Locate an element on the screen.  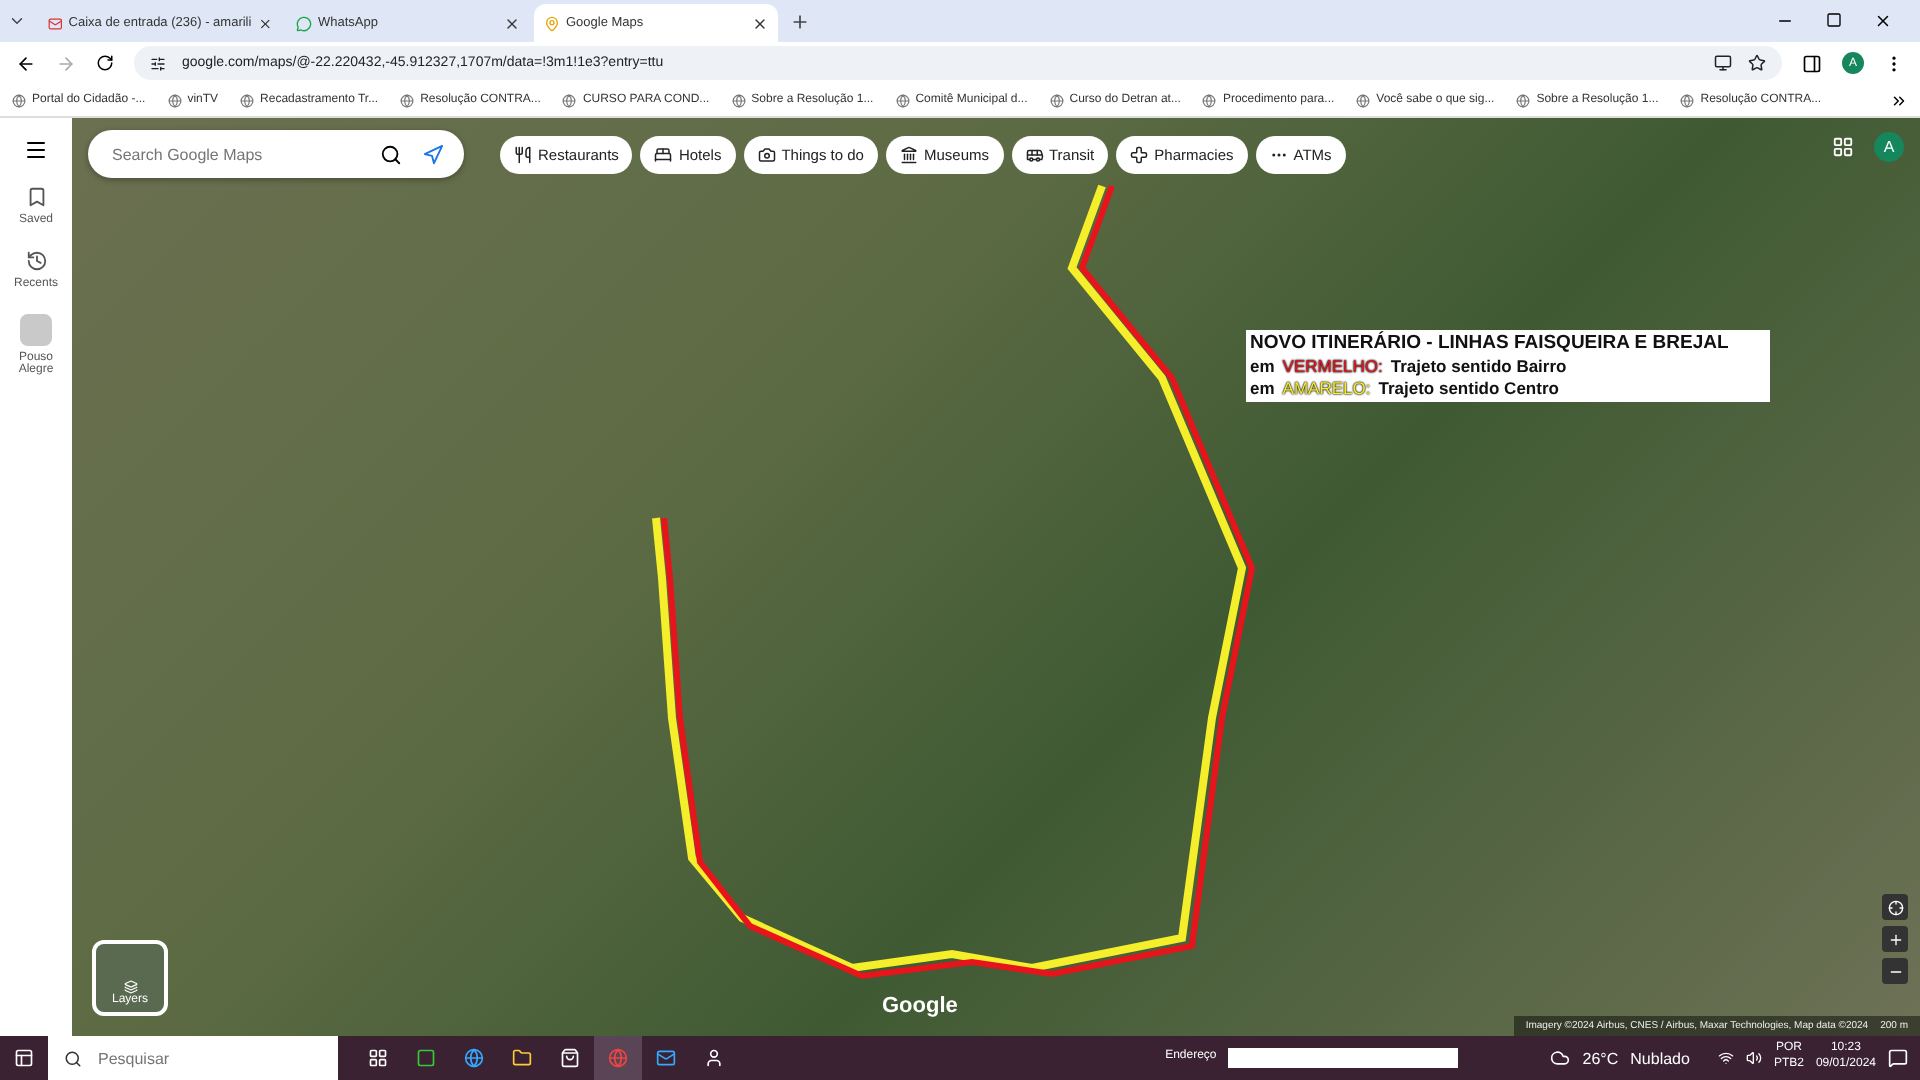
tab-list-button is located at coordinates (17, 21).